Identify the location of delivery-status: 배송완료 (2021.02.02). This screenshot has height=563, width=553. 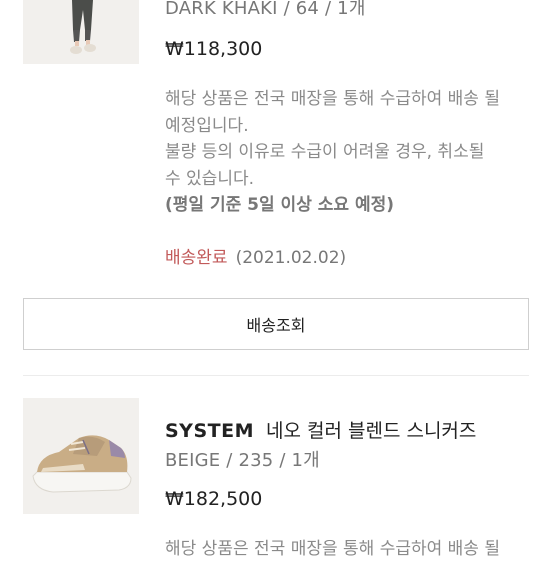
(255, 255).